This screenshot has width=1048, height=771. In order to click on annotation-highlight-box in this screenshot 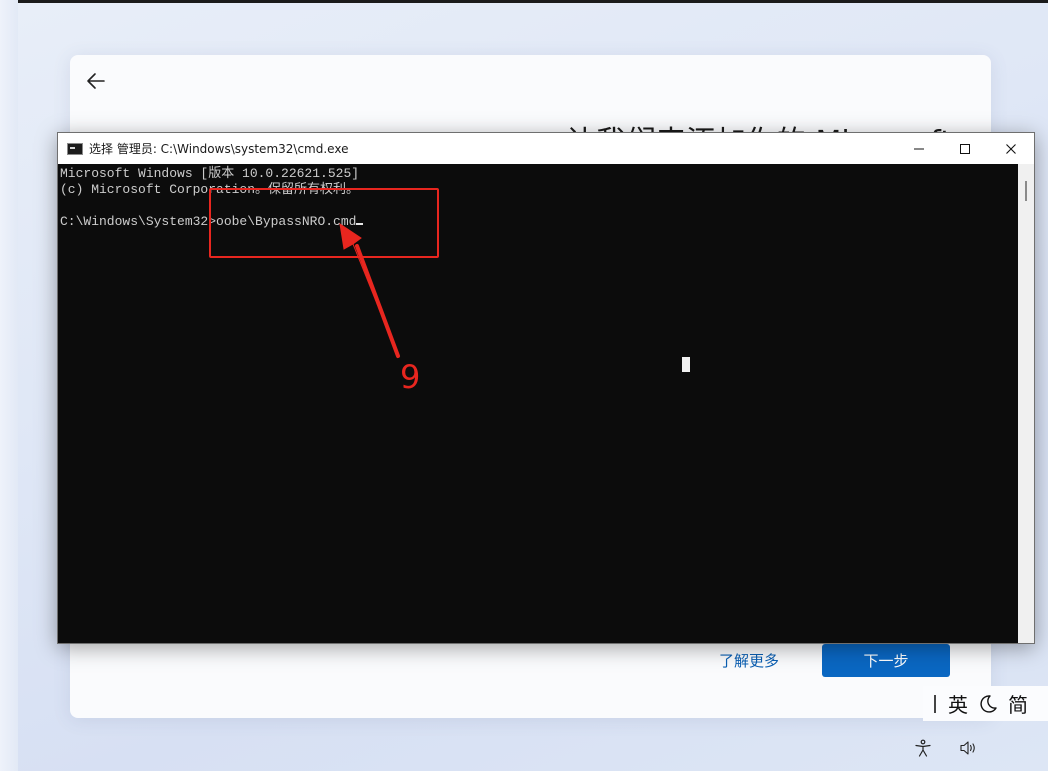, I will do `click(324, 223)`.